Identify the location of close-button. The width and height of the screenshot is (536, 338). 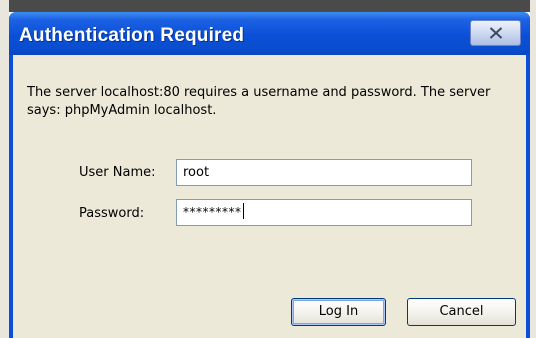
(495, 33).